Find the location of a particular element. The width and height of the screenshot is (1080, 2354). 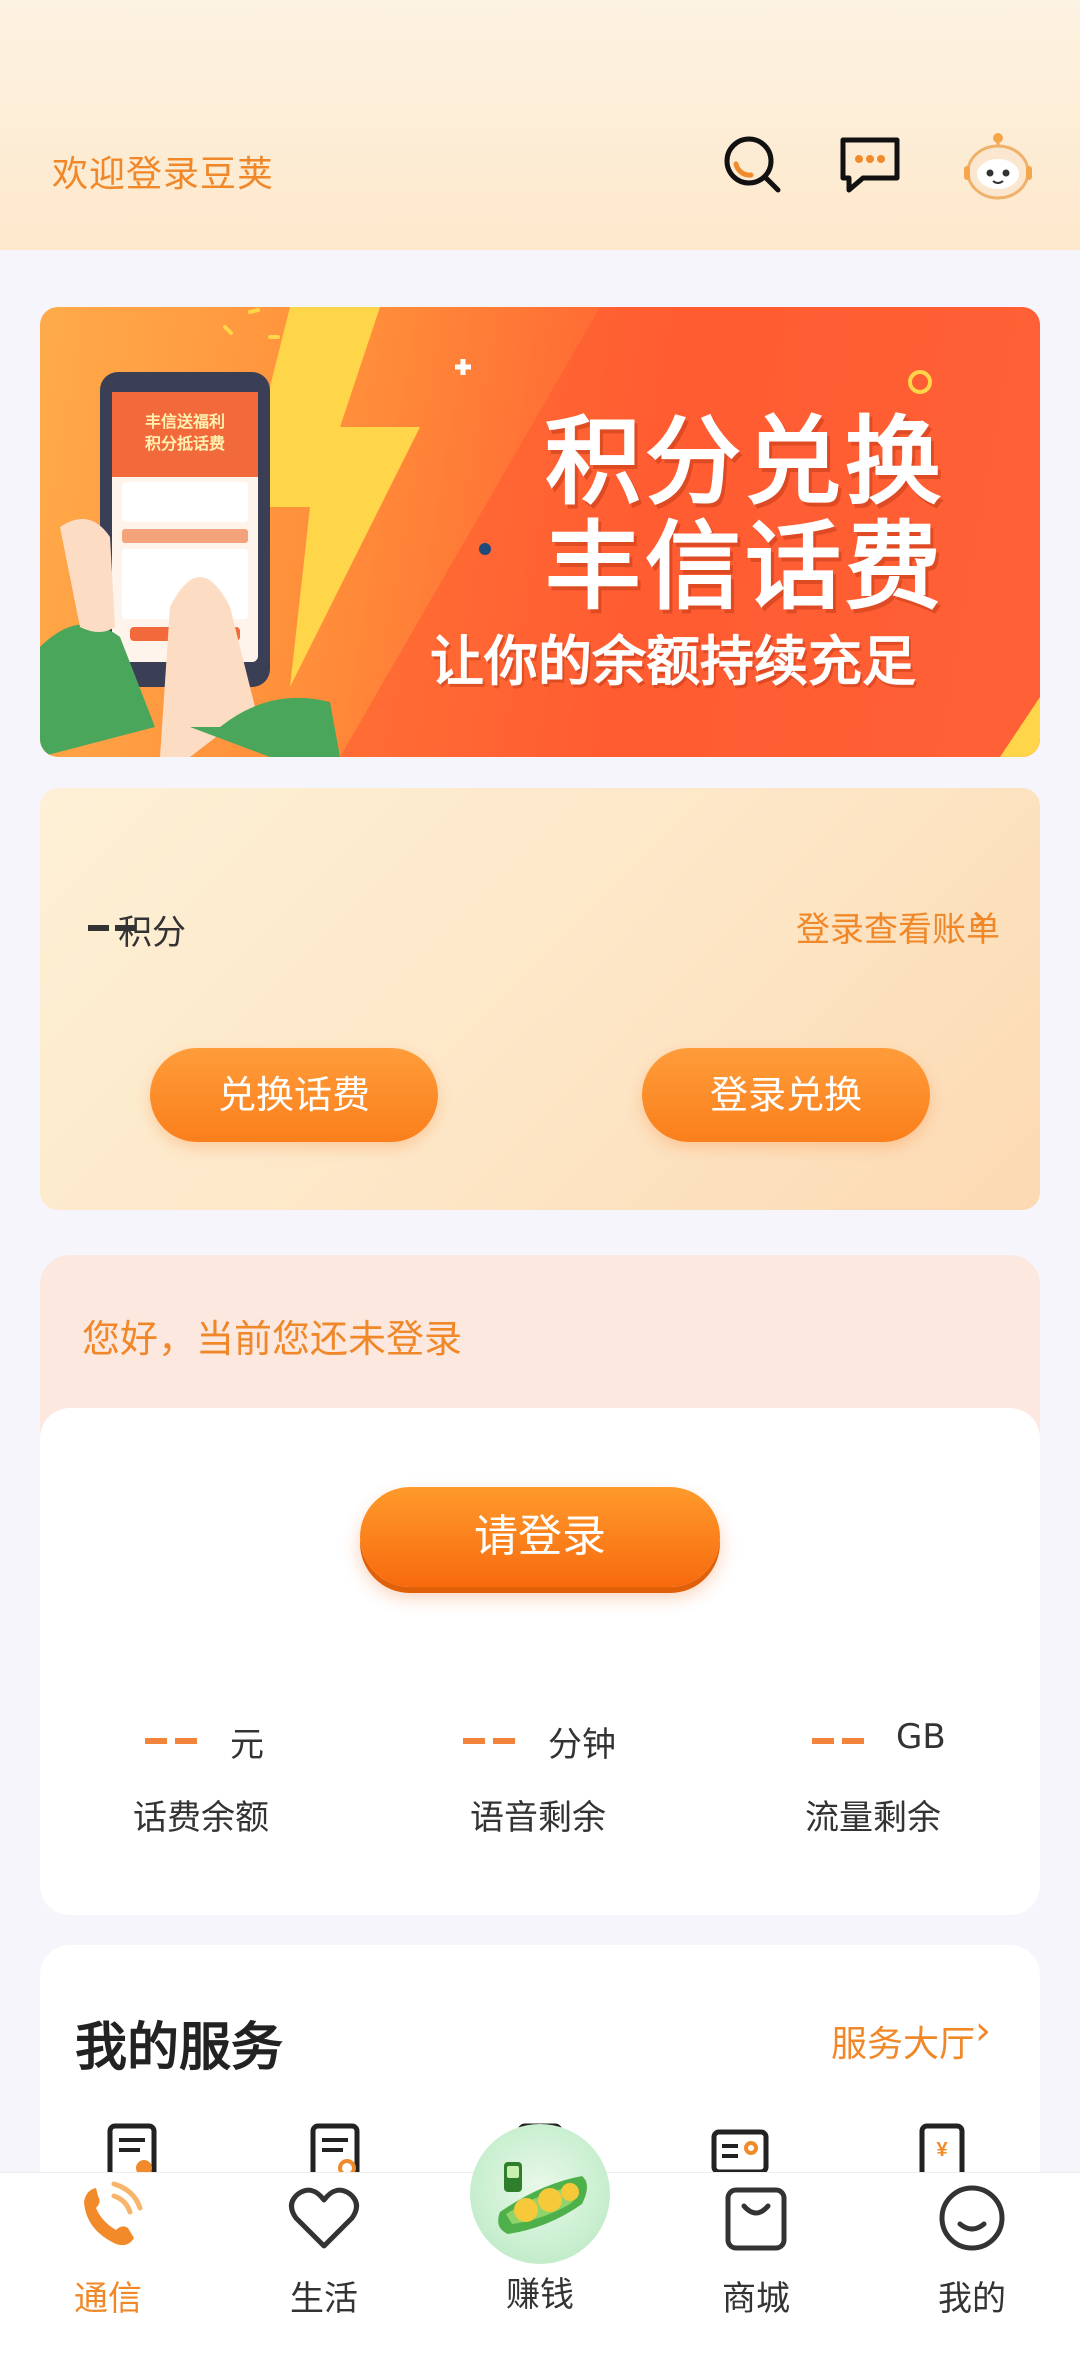

voice-label: 语音剩余 is located at coordinates (538, 1818).